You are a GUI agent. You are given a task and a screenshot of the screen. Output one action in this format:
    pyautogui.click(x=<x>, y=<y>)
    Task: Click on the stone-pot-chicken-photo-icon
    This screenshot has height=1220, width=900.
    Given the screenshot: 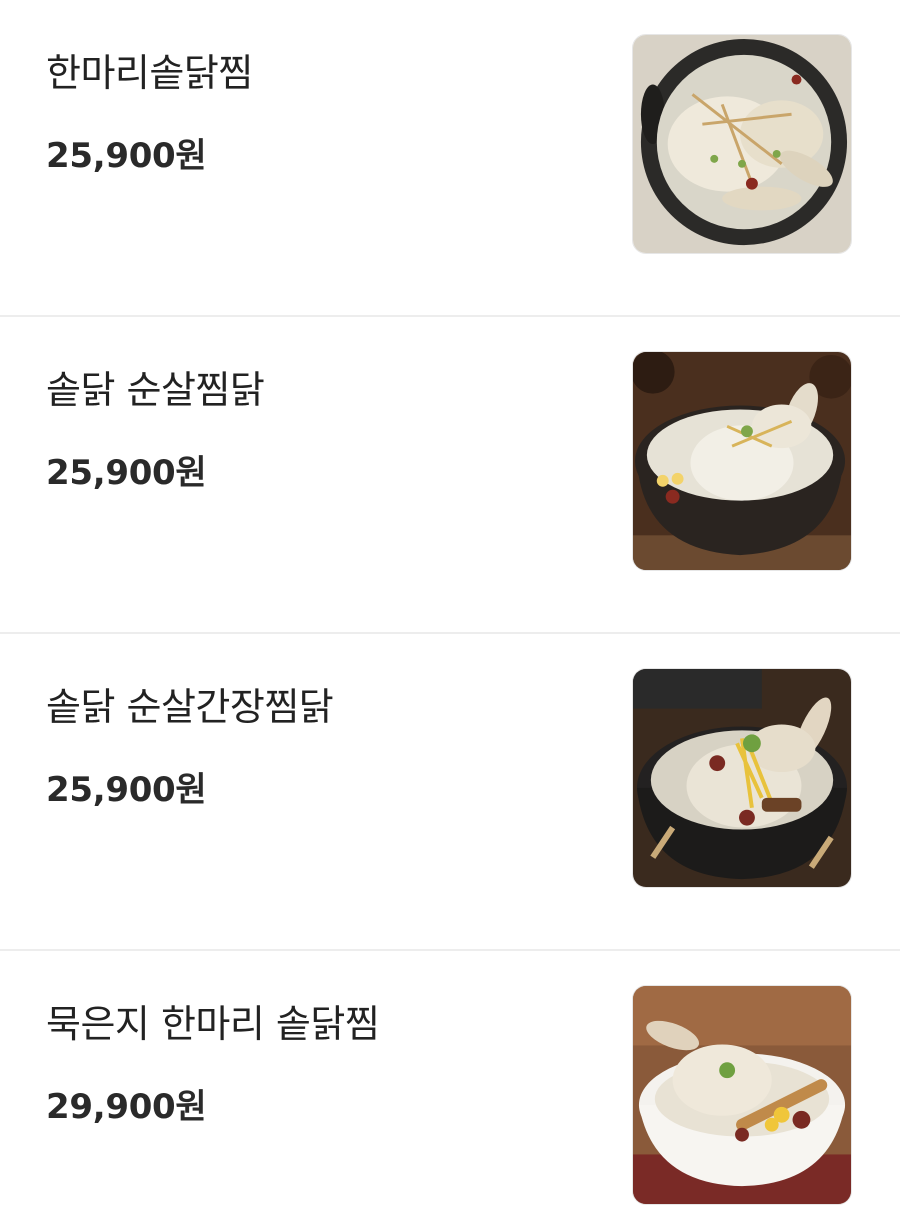 What is the action you would take?
    pyautogui.click(x=742, y=461)
    